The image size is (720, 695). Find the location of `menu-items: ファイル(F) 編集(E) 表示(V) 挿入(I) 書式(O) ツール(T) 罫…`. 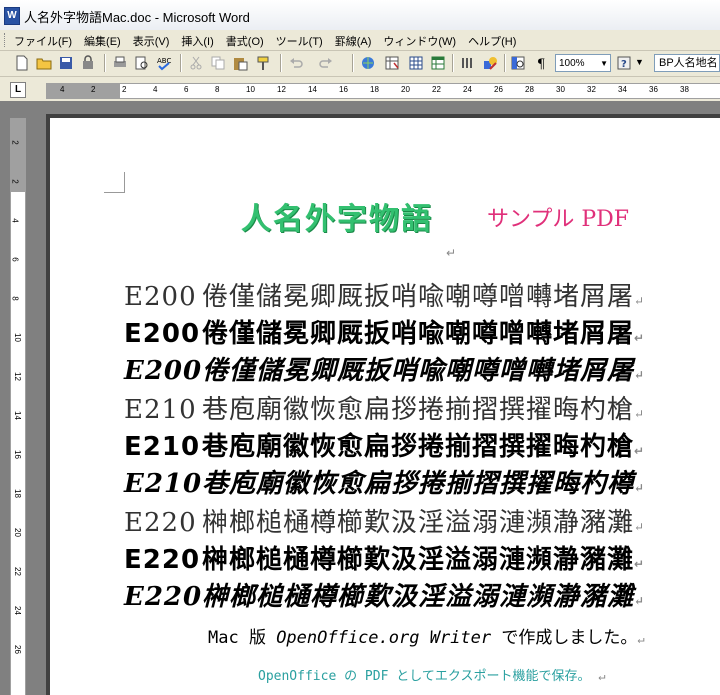

menu-items: ファイル(F) 編集(E) 表示(V) 挿入(I) 書式(O) ツール(T) 罫… is located at coordinates (265, 41).